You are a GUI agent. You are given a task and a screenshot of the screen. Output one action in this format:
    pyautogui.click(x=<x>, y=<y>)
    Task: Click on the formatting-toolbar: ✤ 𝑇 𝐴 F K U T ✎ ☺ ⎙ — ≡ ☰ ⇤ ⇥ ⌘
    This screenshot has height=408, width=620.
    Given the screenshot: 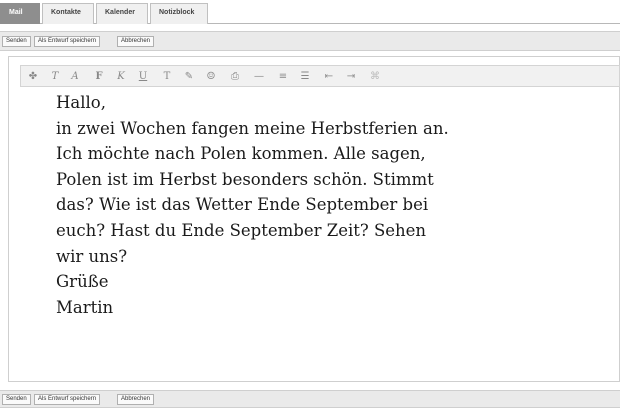 What is the action you would take?
    pyautogui.click(x=320, y=76)
    